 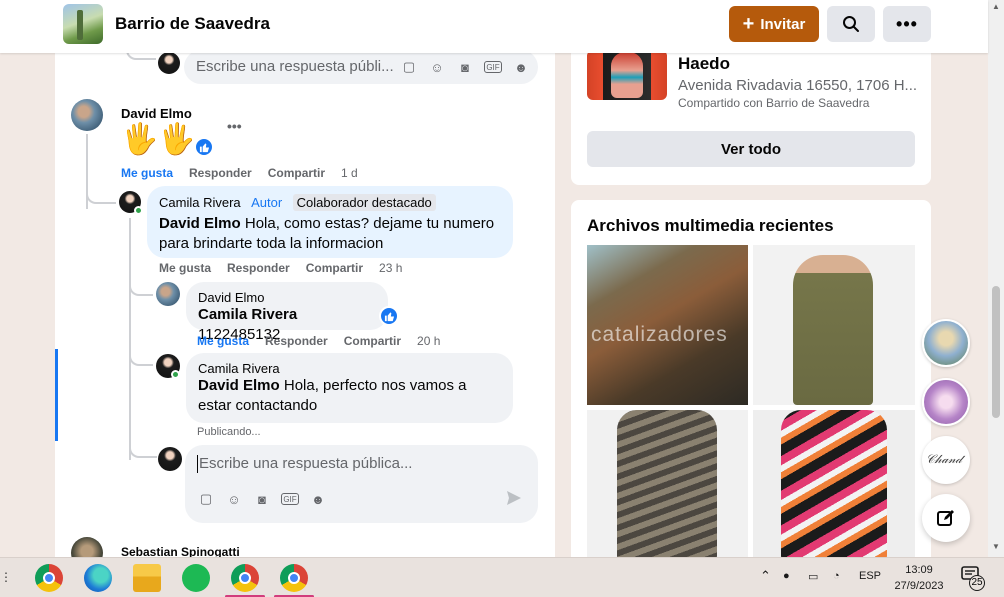 I want to click on search-button, so click(x=851, y=24).